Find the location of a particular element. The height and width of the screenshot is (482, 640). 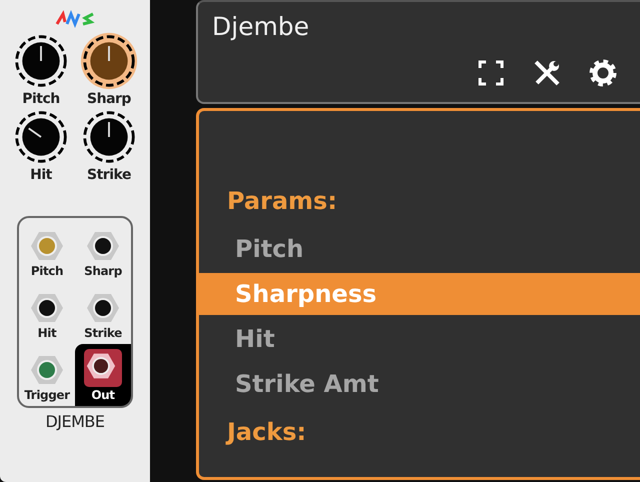

tools-icon is located at coordinates (547, 73).